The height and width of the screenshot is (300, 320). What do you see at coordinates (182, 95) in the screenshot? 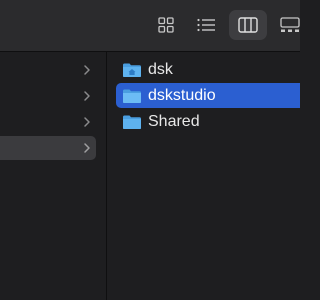
I see `file-name: dskstudio` at bounding box center [182, 95].